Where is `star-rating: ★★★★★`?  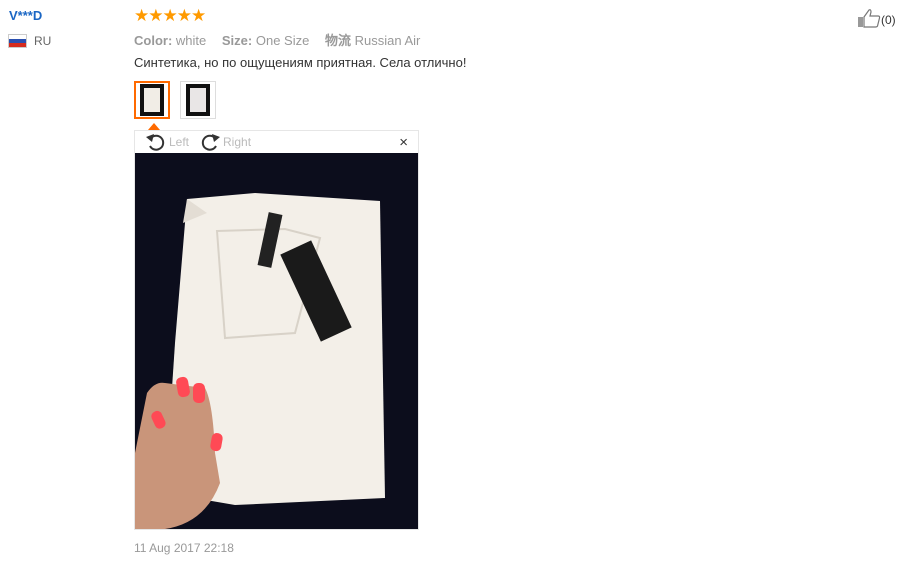 star-rating: ★★★★★ is located at coordinates (170, 15).